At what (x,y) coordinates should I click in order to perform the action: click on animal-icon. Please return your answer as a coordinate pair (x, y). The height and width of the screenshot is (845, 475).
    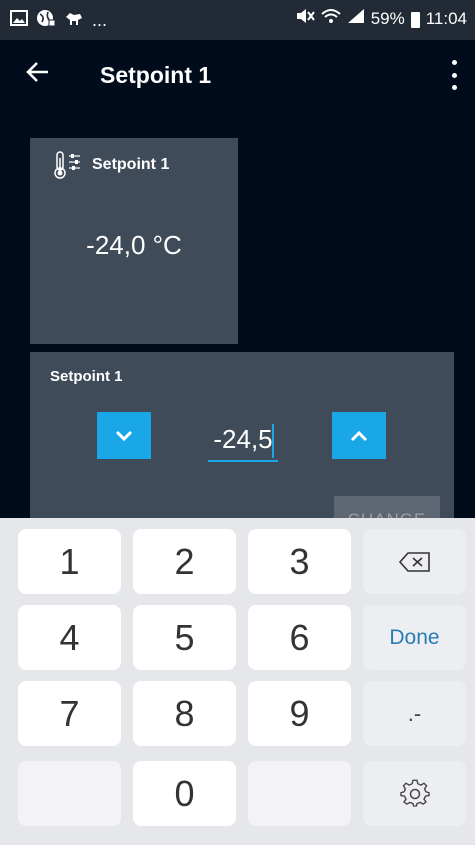
    Looking at the image, I should click on (74, 20).